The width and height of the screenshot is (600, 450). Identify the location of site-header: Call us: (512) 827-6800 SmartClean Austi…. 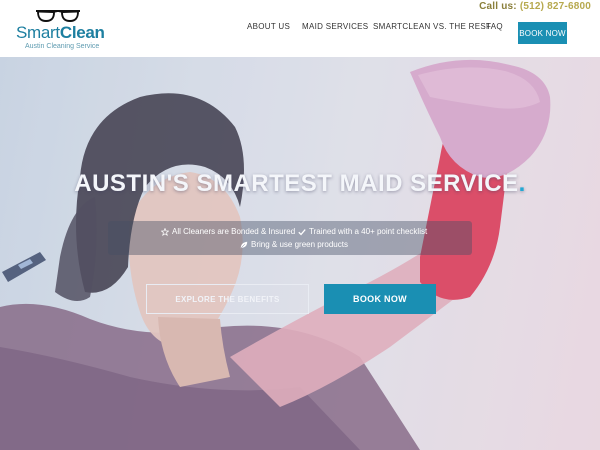
(300, 28).